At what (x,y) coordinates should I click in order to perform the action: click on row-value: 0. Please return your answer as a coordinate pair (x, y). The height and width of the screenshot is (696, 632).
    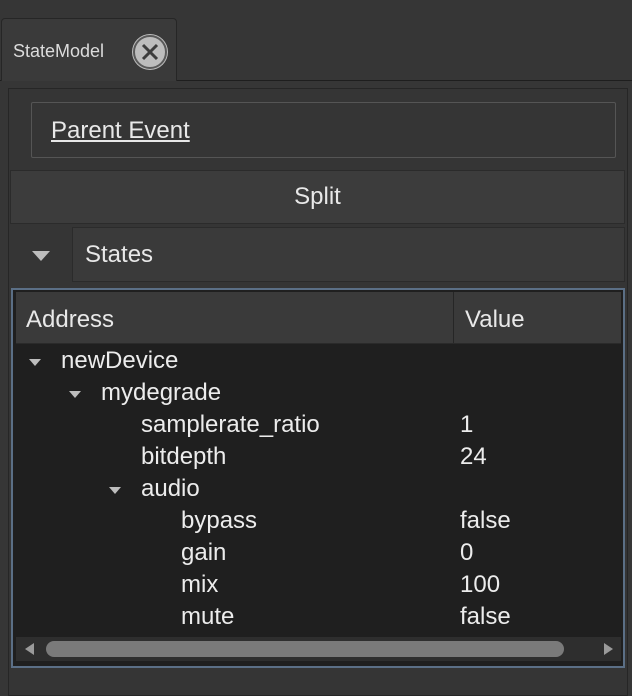
    Looking at the image, I should click on (467, 552).